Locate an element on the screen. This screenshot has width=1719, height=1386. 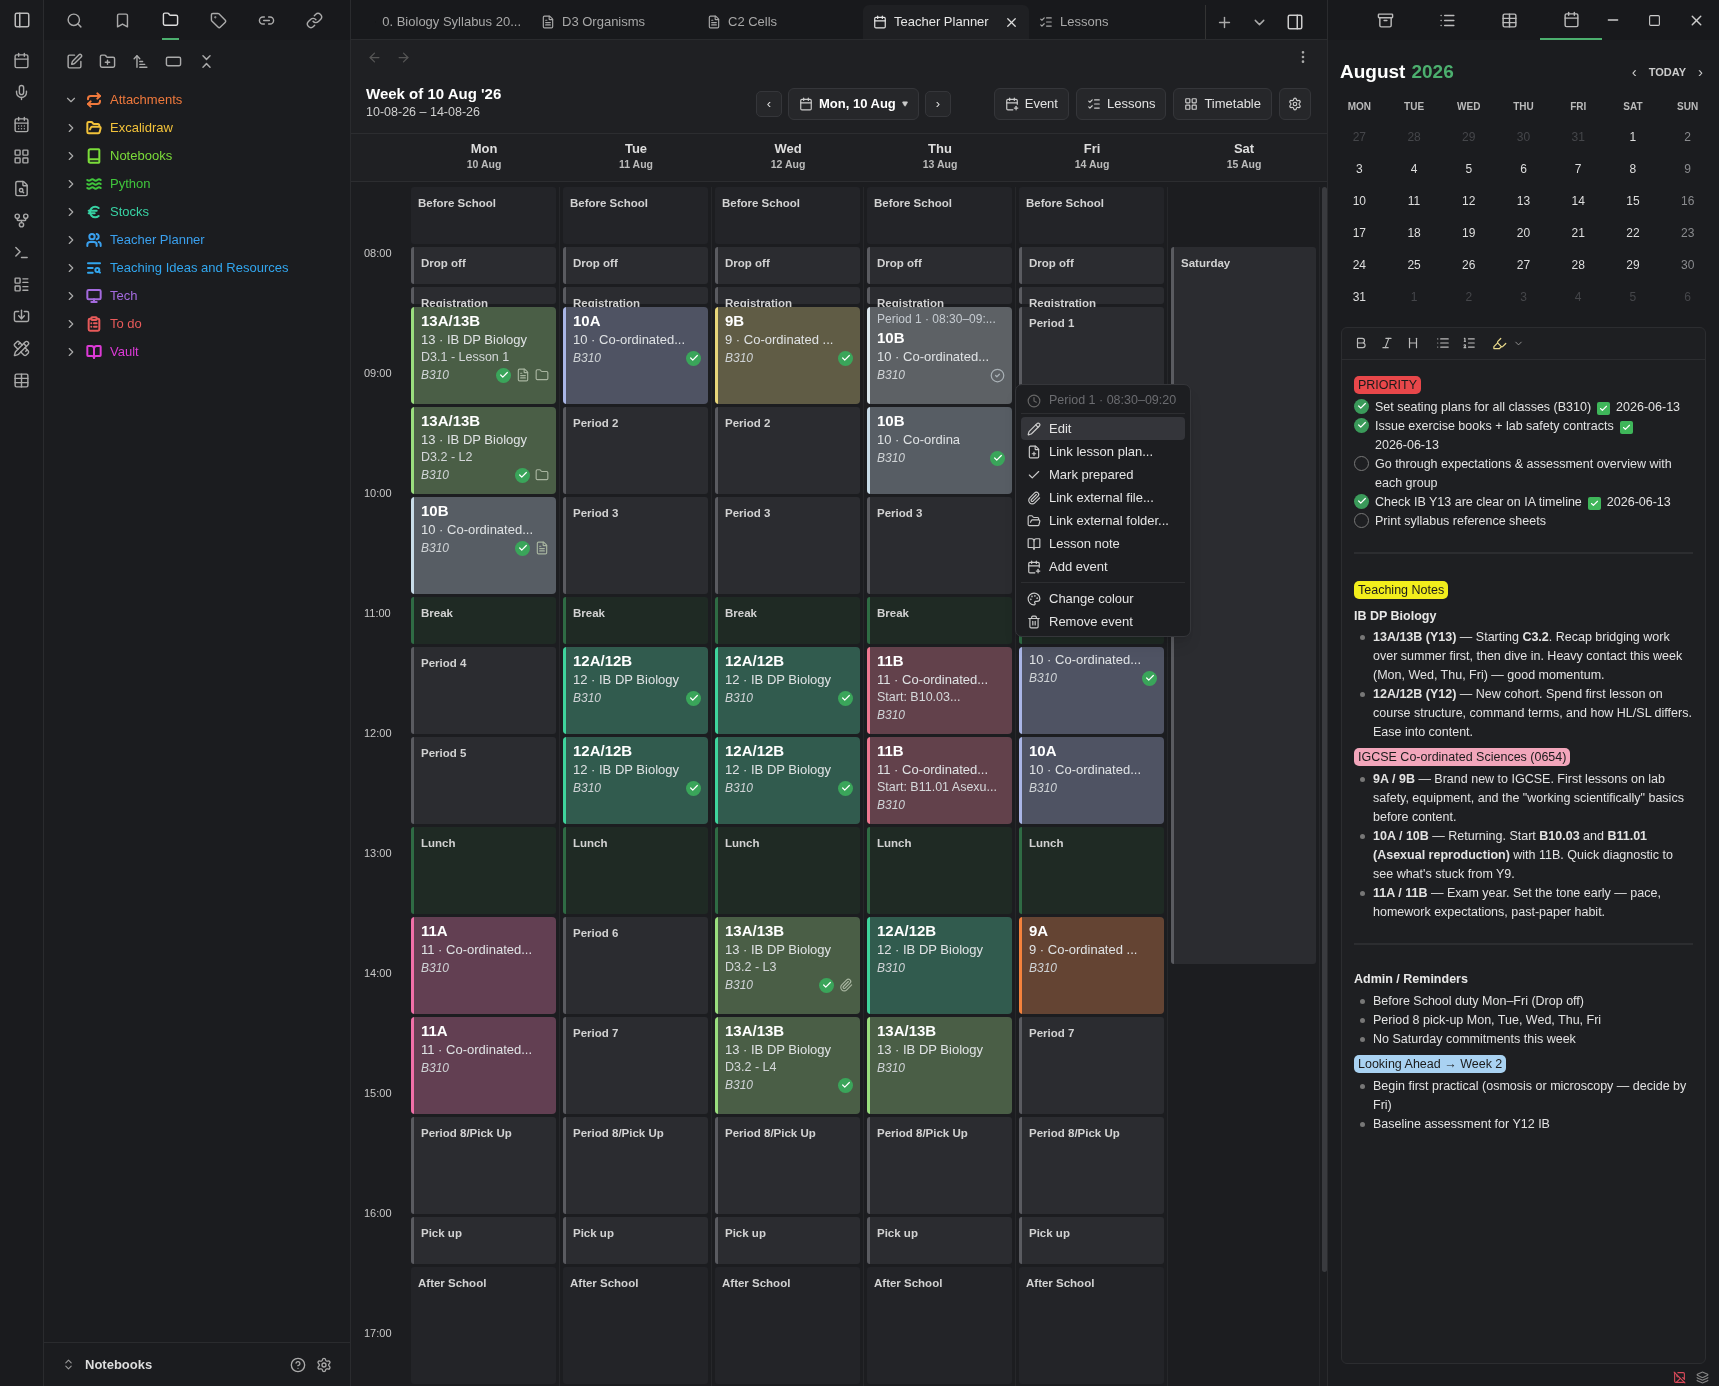
link-icon is located at coordinates (314, 20).